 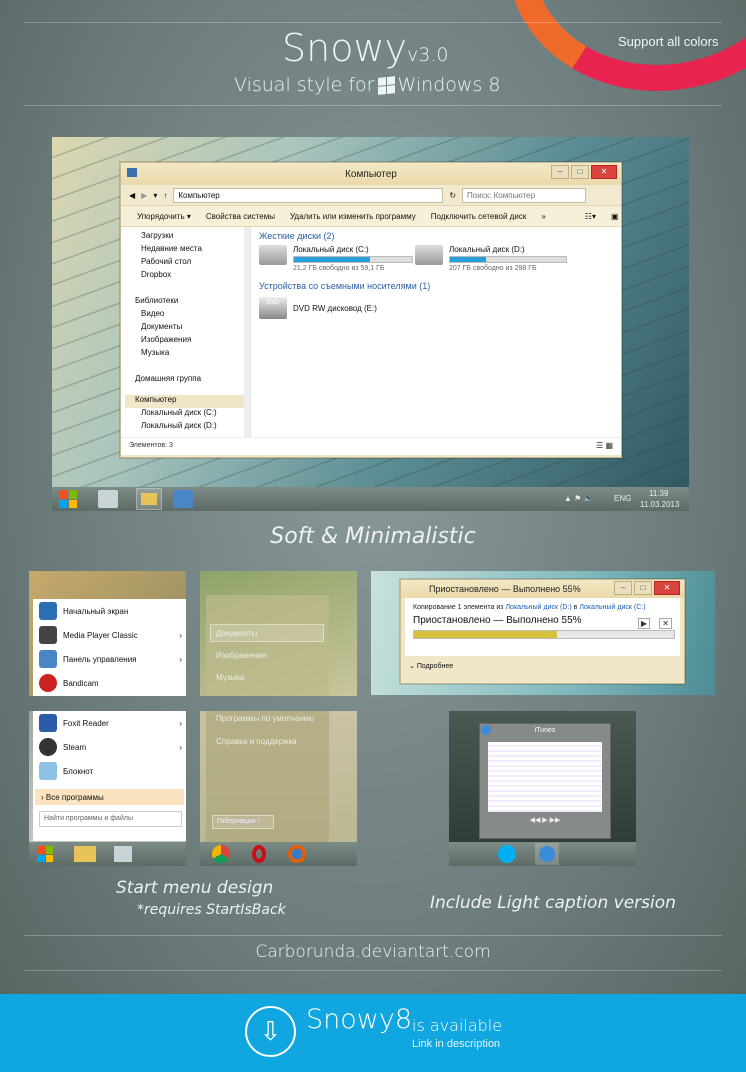 What do you see at coordinates (243, 822) in the screenshot?
I see `hibernate-button: Гибернация ›` at bounding box center [243, 822].